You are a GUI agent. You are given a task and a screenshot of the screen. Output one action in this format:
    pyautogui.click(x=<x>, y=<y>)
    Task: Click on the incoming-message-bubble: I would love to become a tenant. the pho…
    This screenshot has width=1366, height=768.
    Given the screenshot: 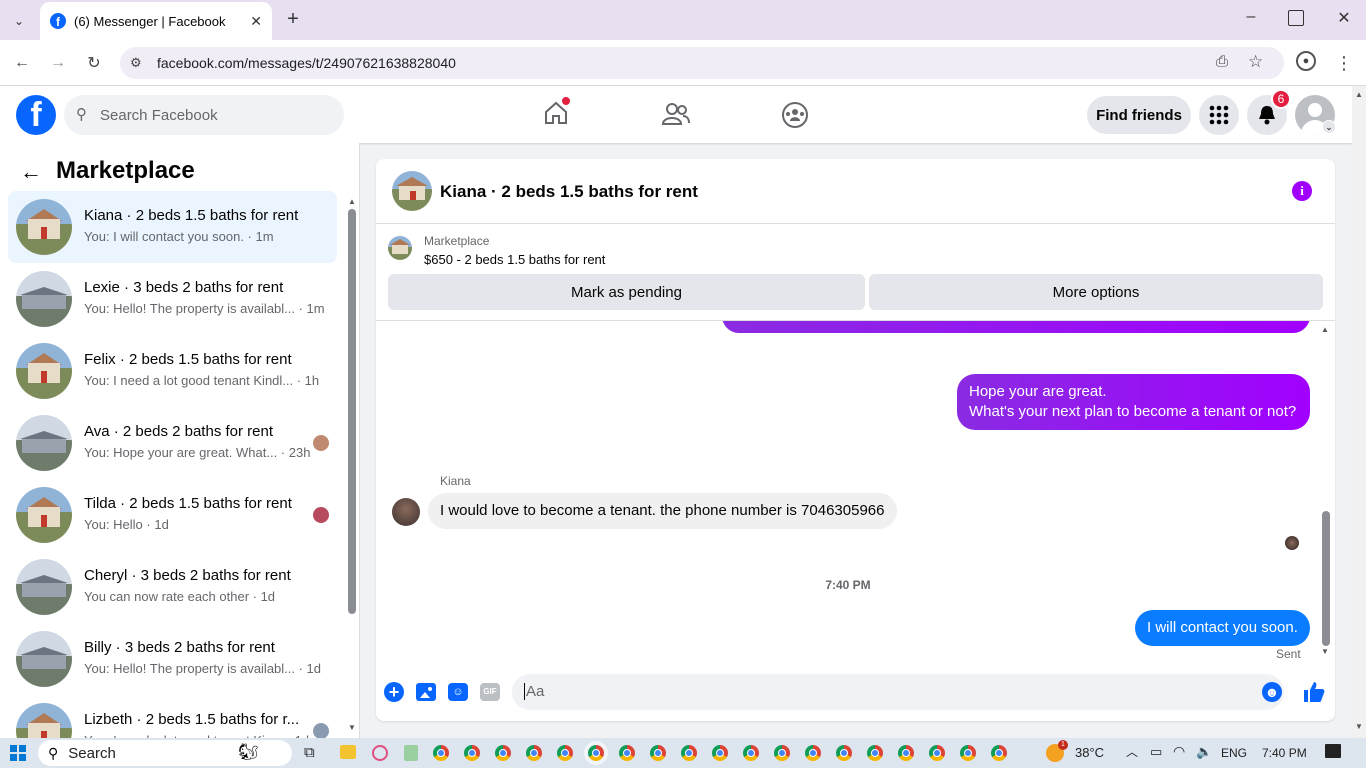 What is the action you would take?
    pyautogui.click(x=662, y=511)
    